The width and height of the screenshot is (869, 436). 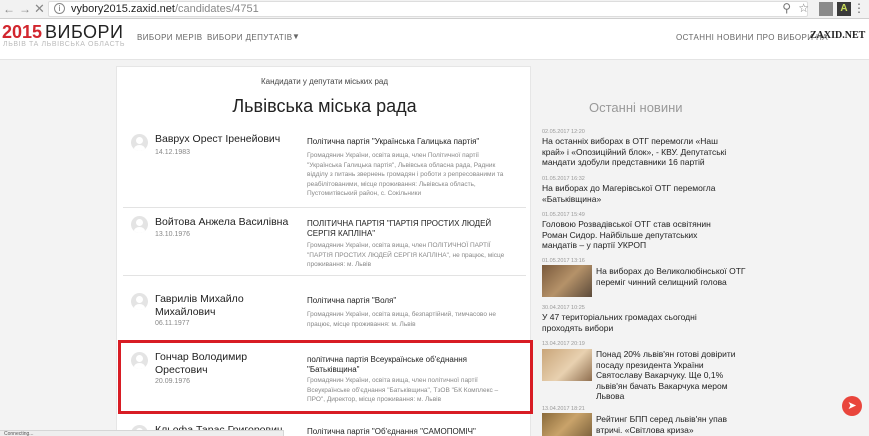 What do you see at coordinates (563, 179) in the screenshot?
I see `news-date: 01.05.2017 16:32` at bounding box center [563, 179].